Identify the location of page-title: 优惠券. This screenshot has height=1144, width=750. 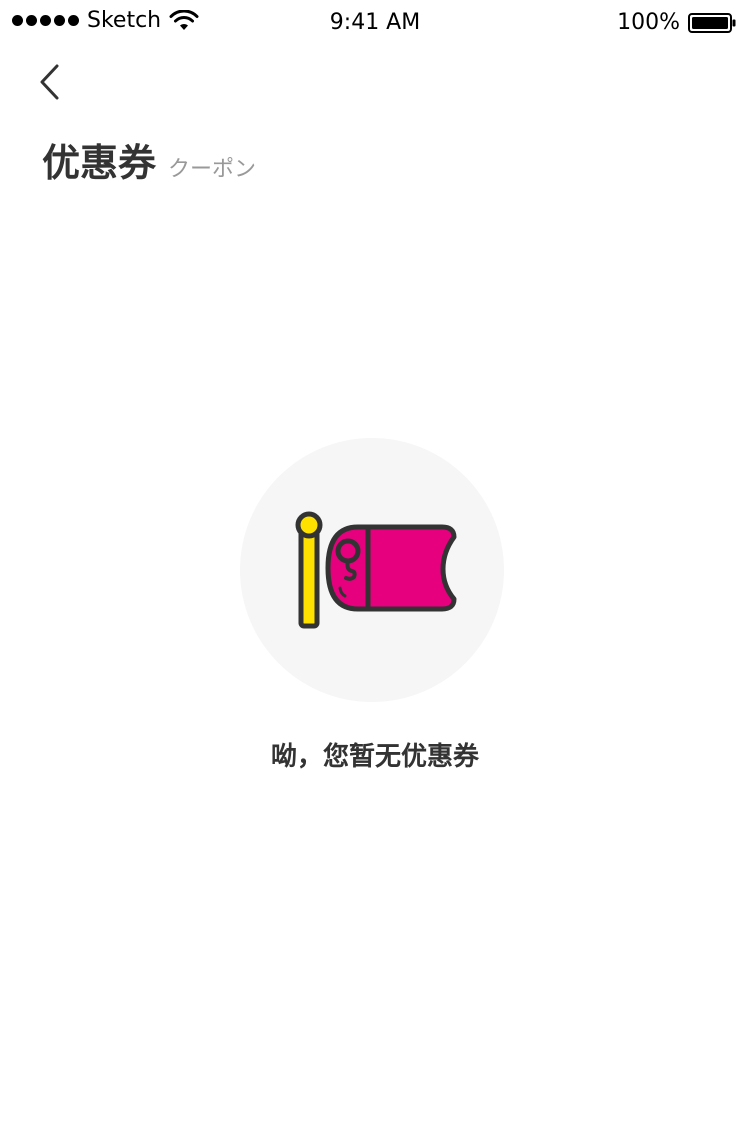
(99, 163).